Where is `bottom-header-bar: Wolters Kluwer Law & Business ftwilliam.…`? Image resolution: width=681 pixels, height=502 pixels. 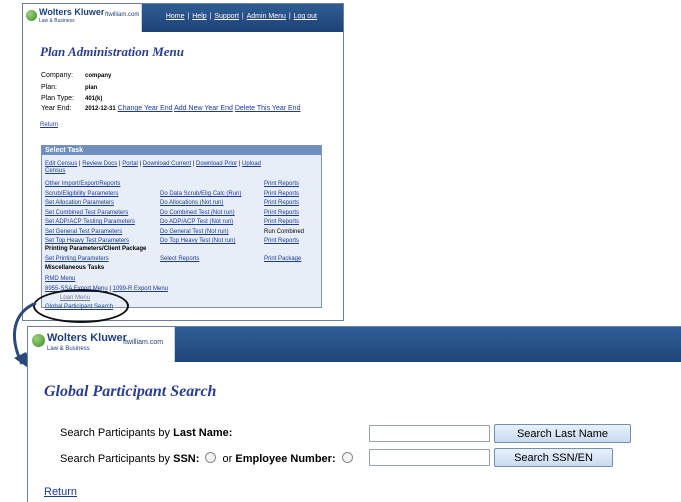 bottom-header-bar: Wolters Kluwer Law & Business ftwilliam.… is located at coordinates (354, 344).